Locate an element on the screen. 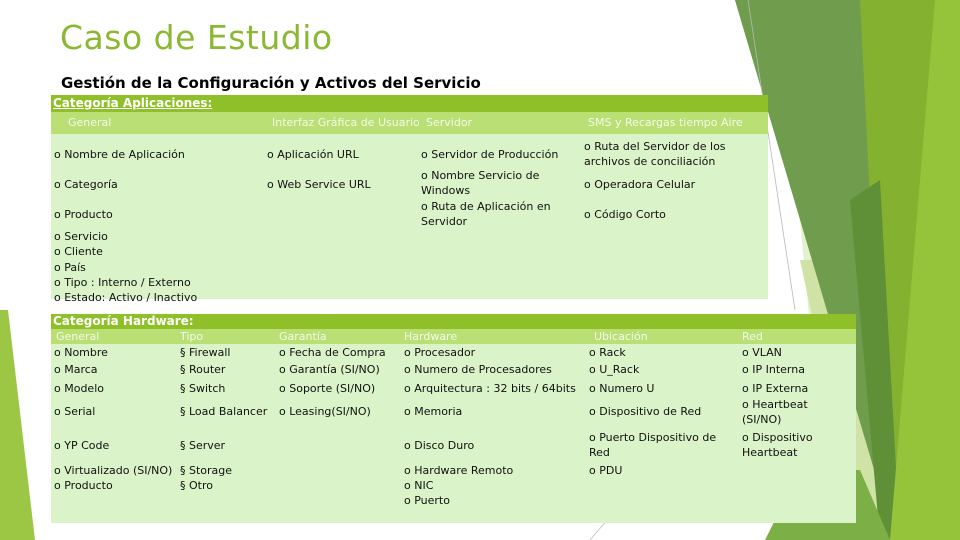 The image size is (960, 540). list-item: o País is located at coordinates (70, 267).